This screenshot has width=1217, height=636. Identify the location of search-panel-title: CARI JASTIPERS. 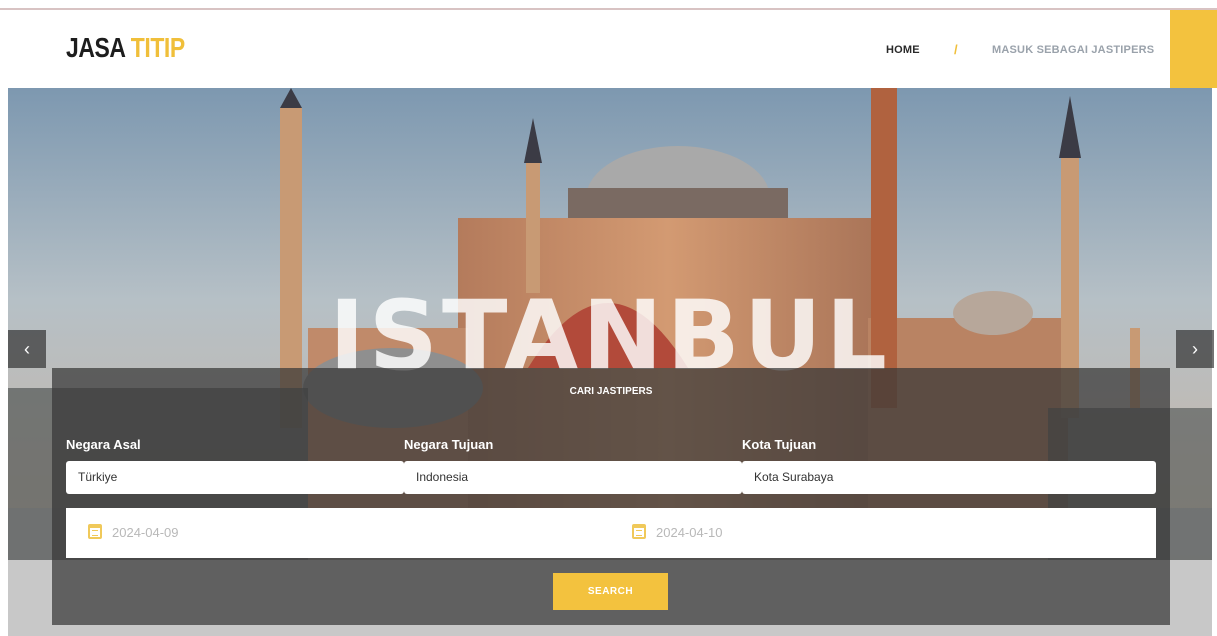
(611, 391).